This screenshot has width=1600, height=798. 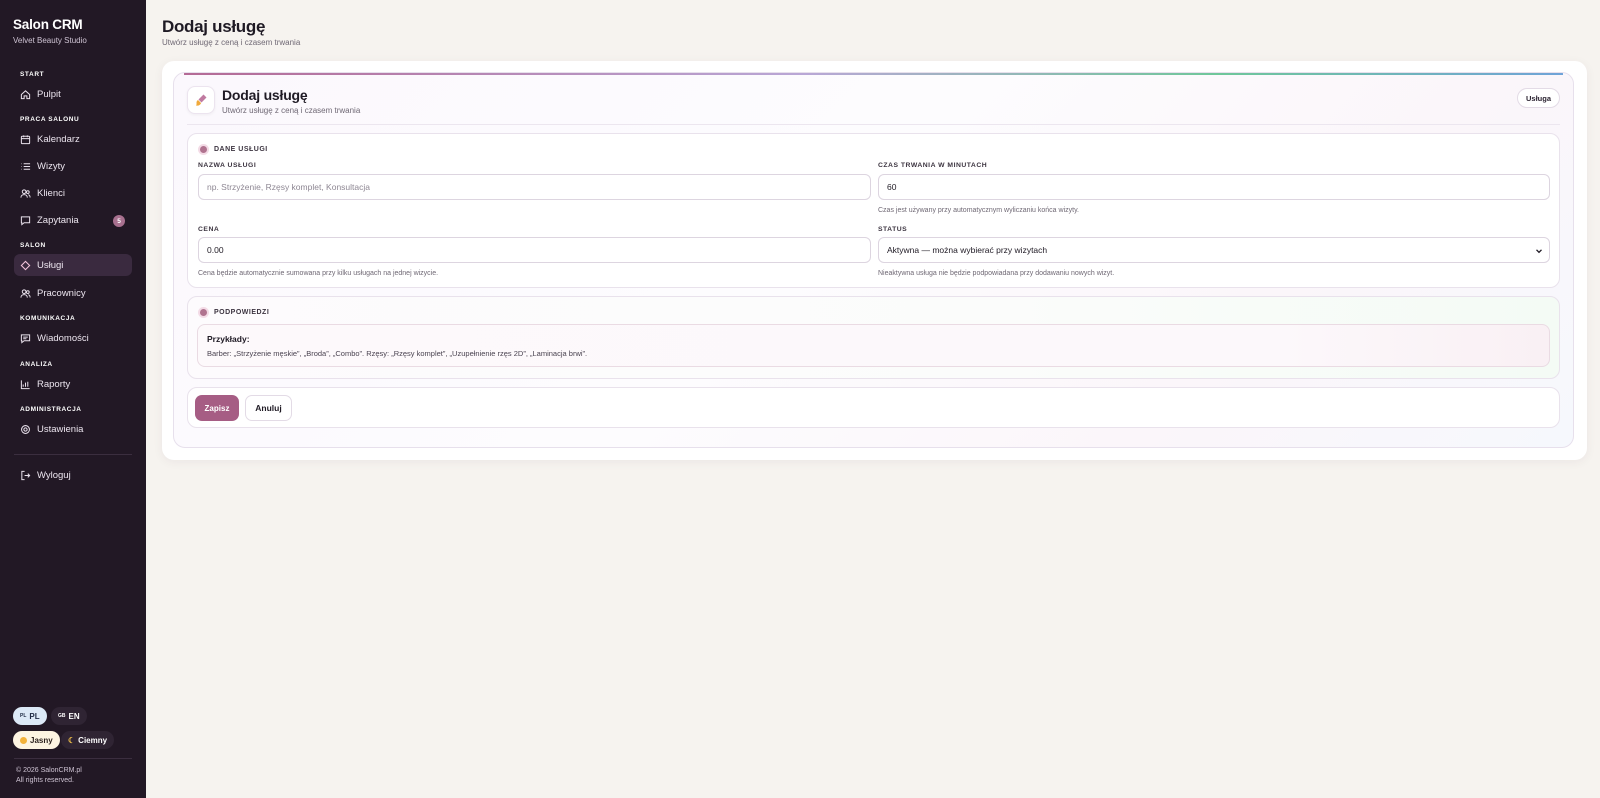 What do you see at coordinates (967, 250) in the screenshot?
I see `status-select-value: Aktywna — można wybierać przy wizytach` at bounding box center [967, 250].